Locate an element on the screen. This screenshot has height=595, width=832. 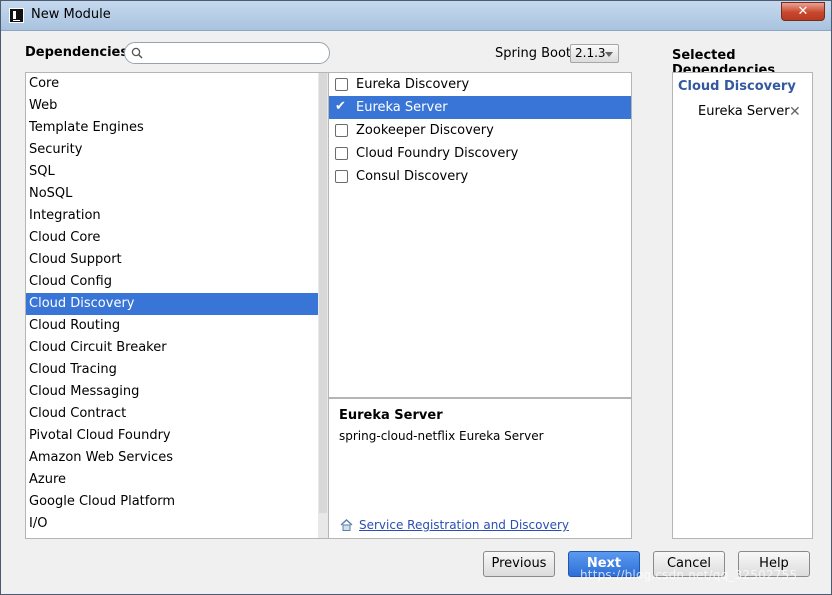
category-item: Core is located at coordinates (177, 84).